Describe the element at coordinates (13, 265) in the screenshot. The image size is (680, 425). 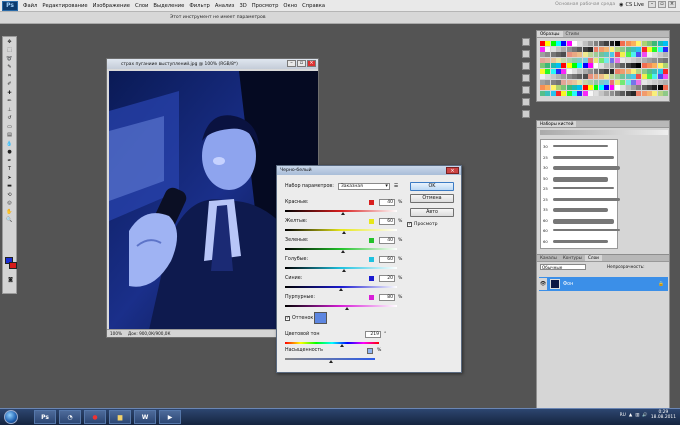
I see `background-color-swatch` at that location.